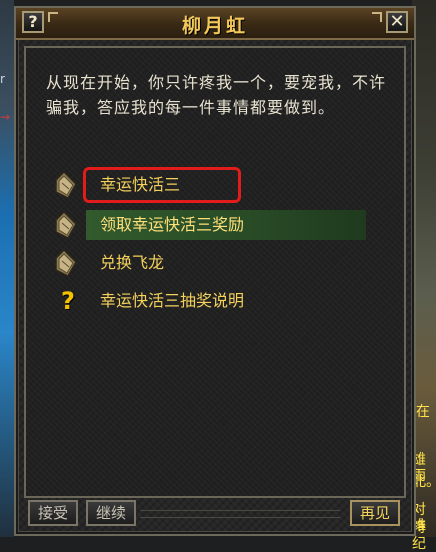 This screenshot has width=436, height=552. I want to click on title-ornament-right, so click(377, 17).